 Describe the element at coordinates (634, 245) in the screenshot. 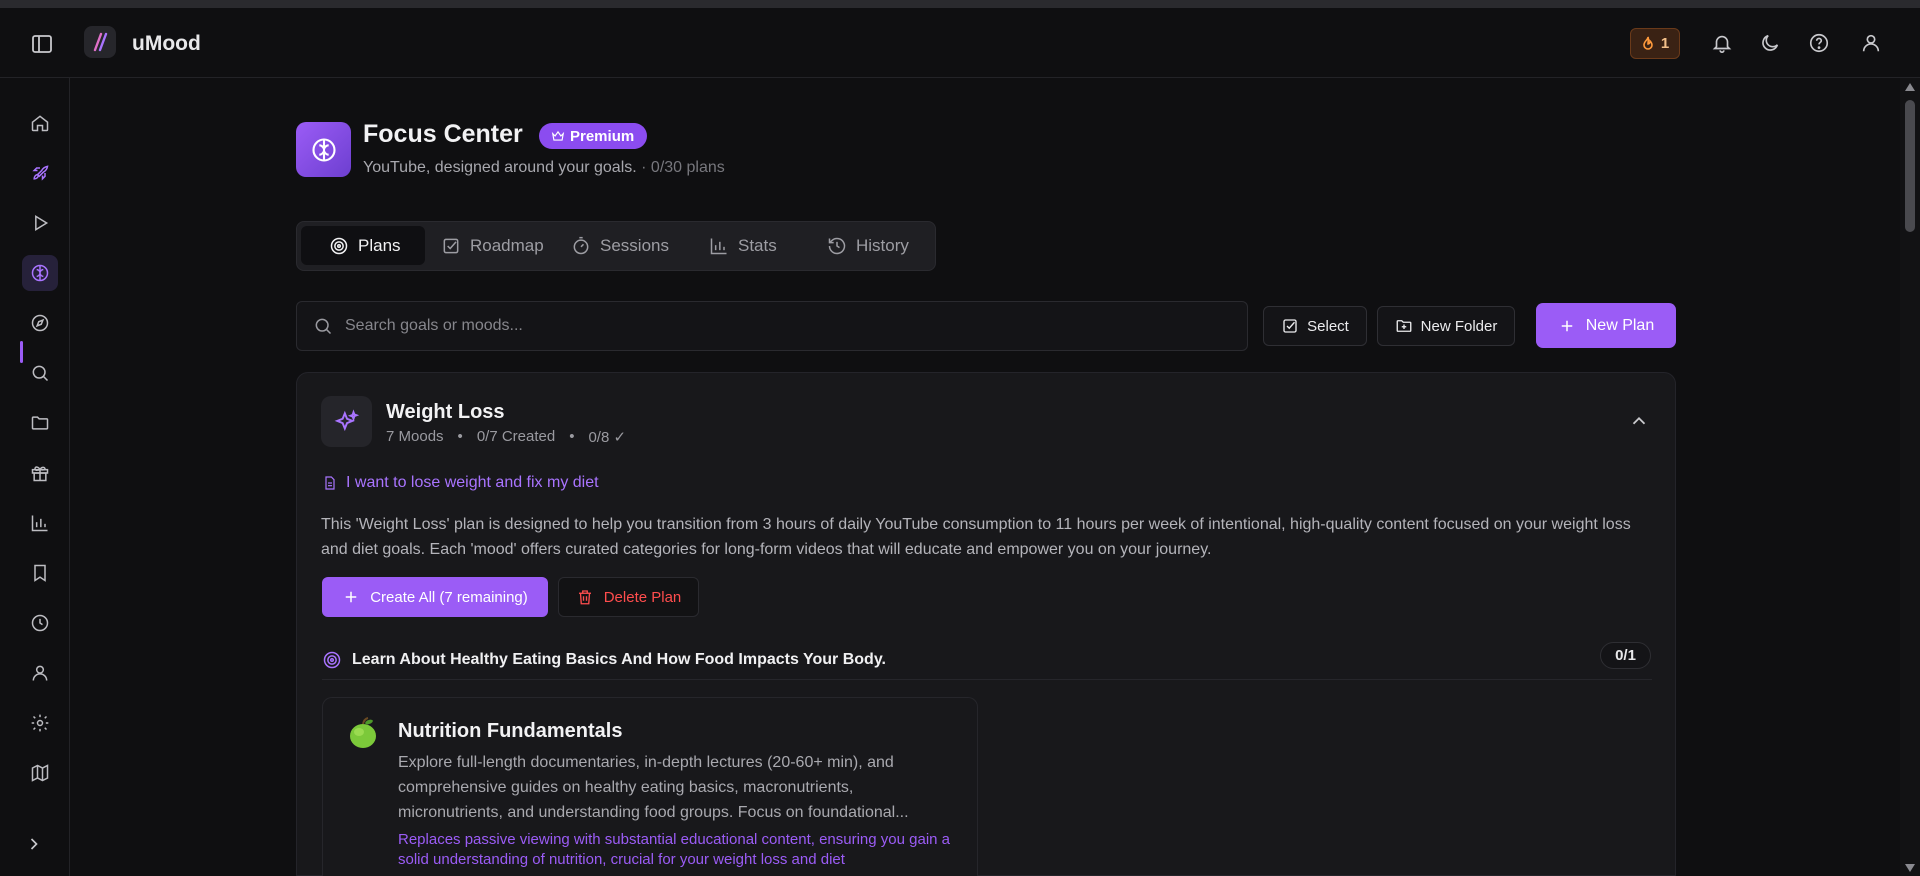

I see `tab-label: Sessions` at that location.